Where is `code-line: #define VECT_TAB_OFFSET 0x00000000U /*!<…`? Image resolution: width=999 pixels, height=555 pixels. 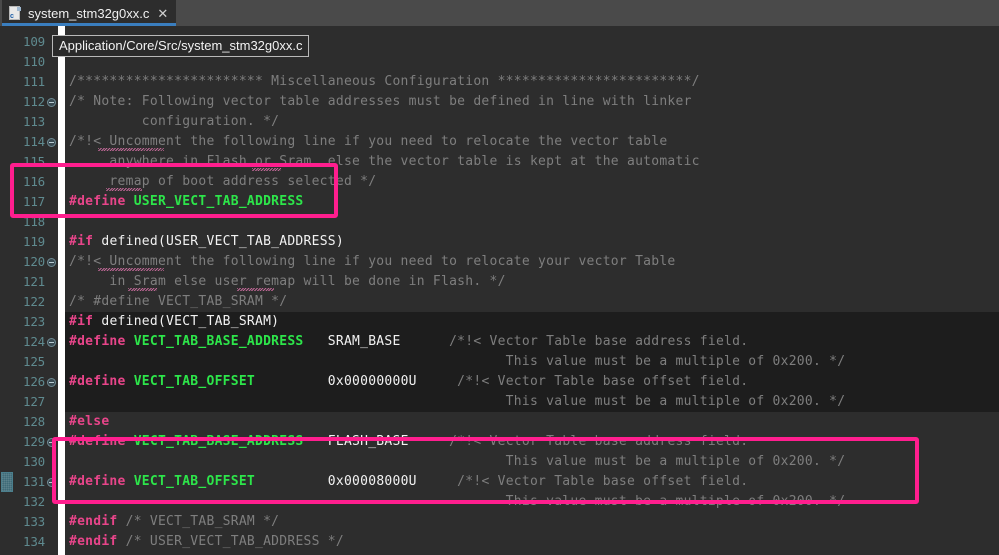 code-line: #define VECT_TAB_OFFSET 0x00000000U /*!<… is located at coordinates (408, 382).